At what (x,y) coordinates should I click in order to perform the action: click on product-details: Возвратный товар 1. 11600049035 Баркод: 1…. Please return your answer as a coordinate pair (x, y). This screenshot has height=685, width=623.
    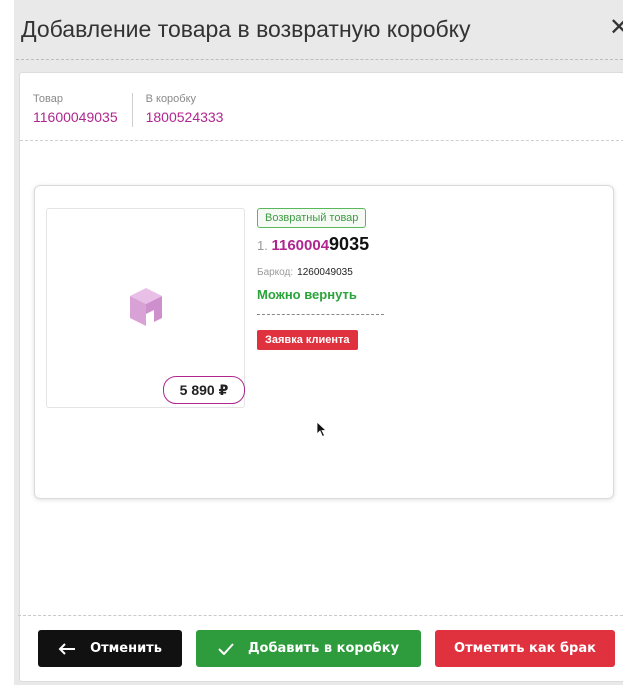
    Looking at the image, I should click on (322, 279).